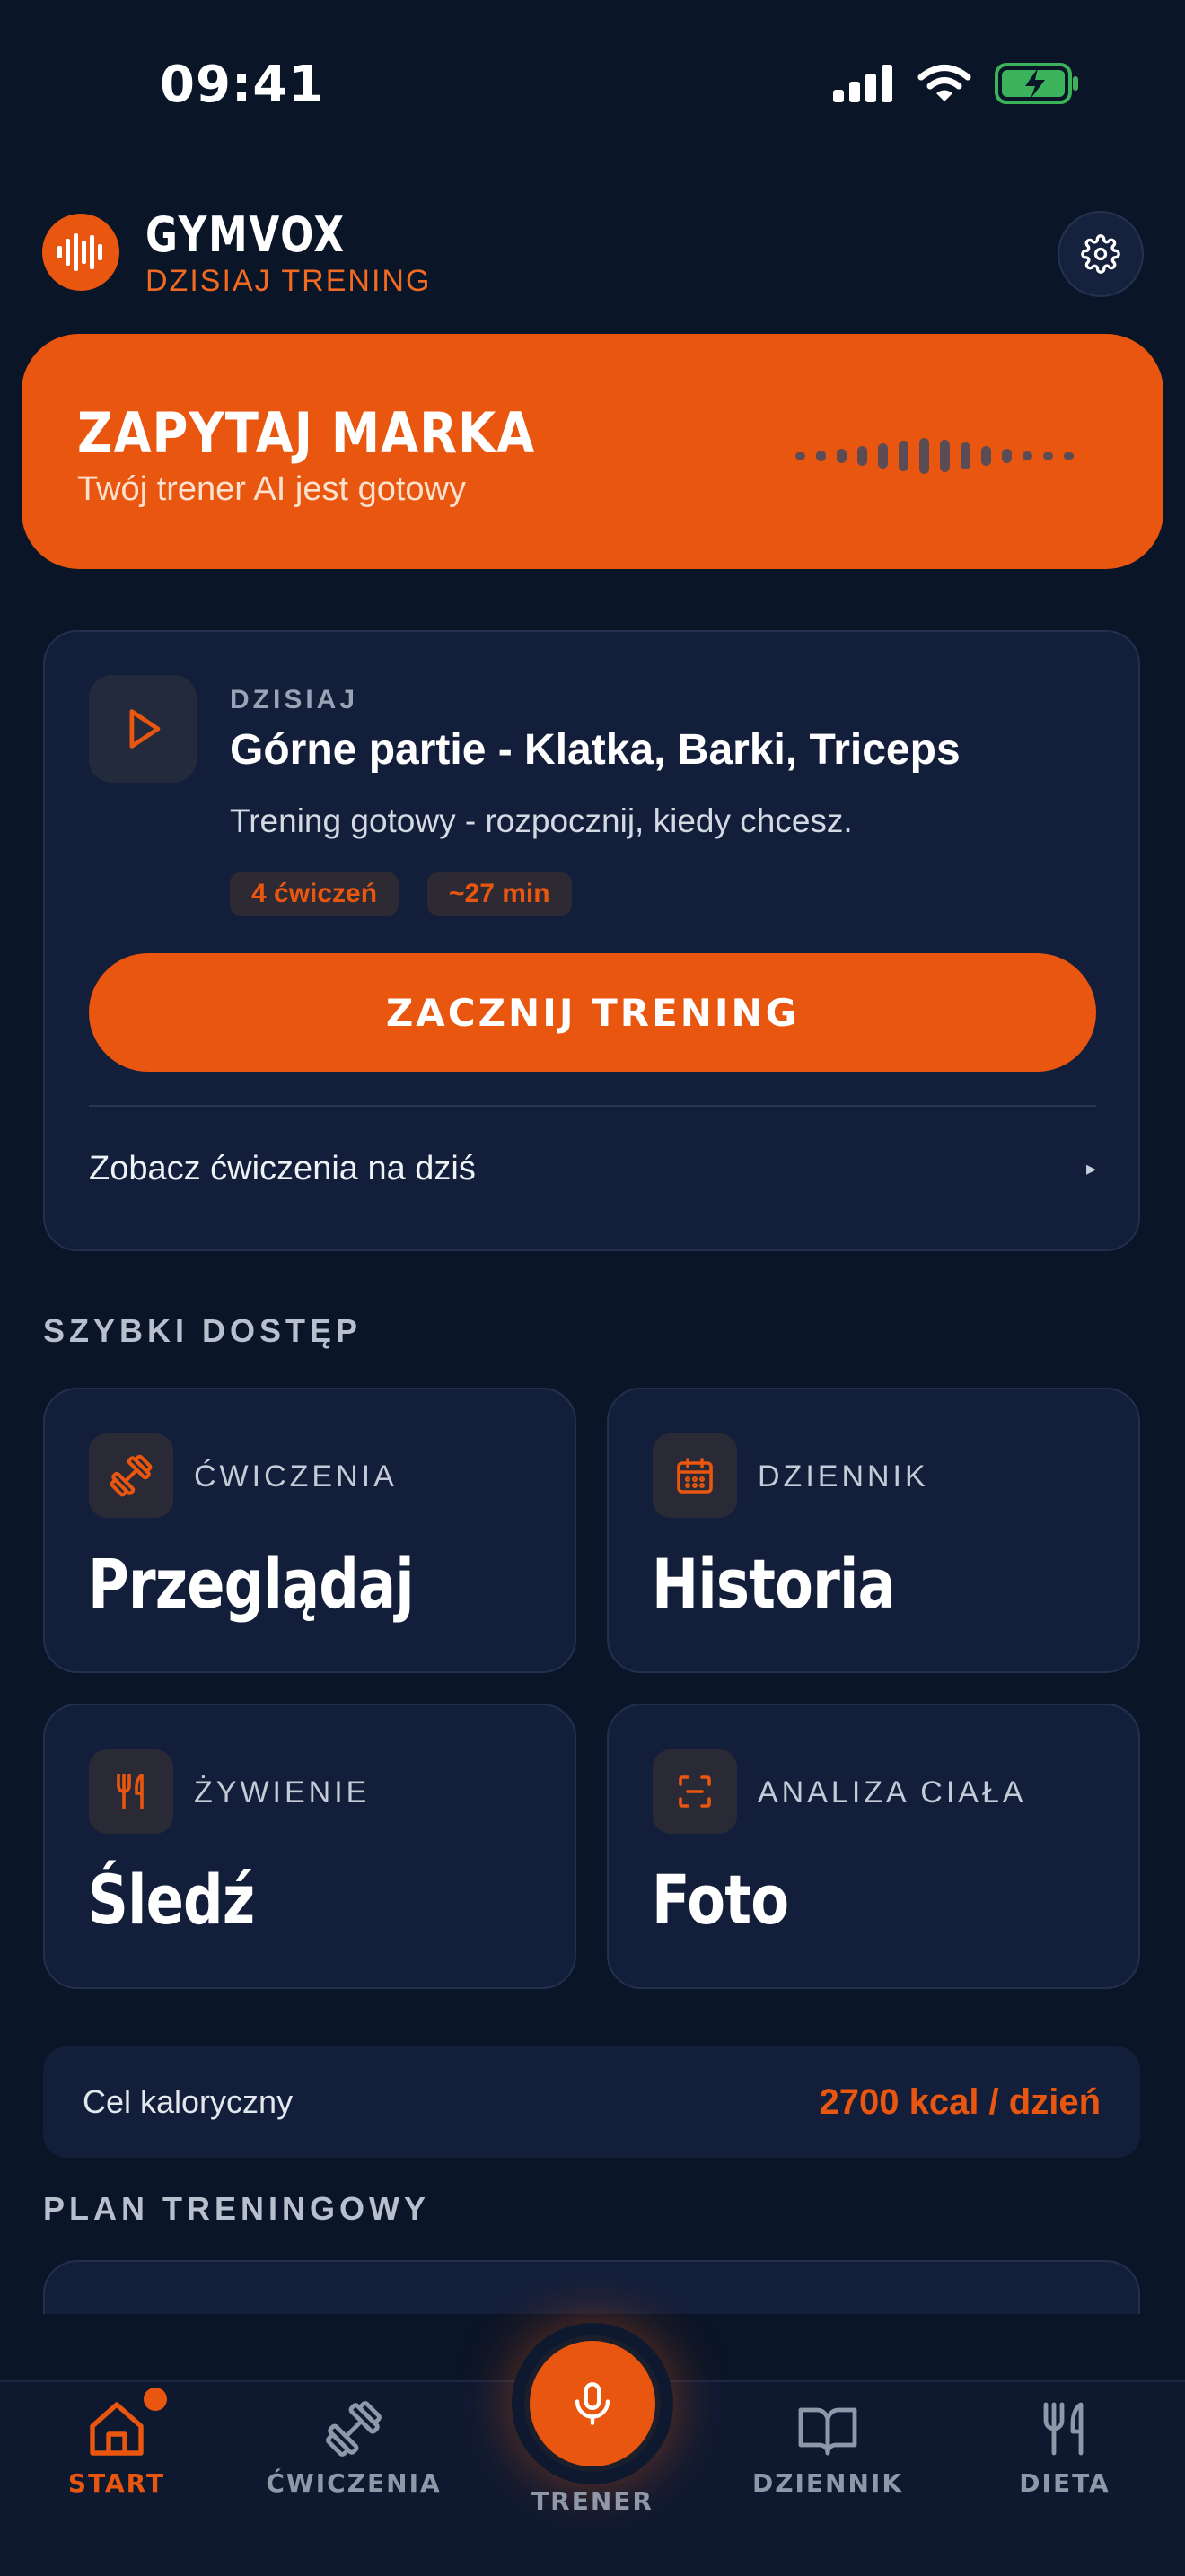  I want to click on trainer-mic-button, so click(592, 2403).